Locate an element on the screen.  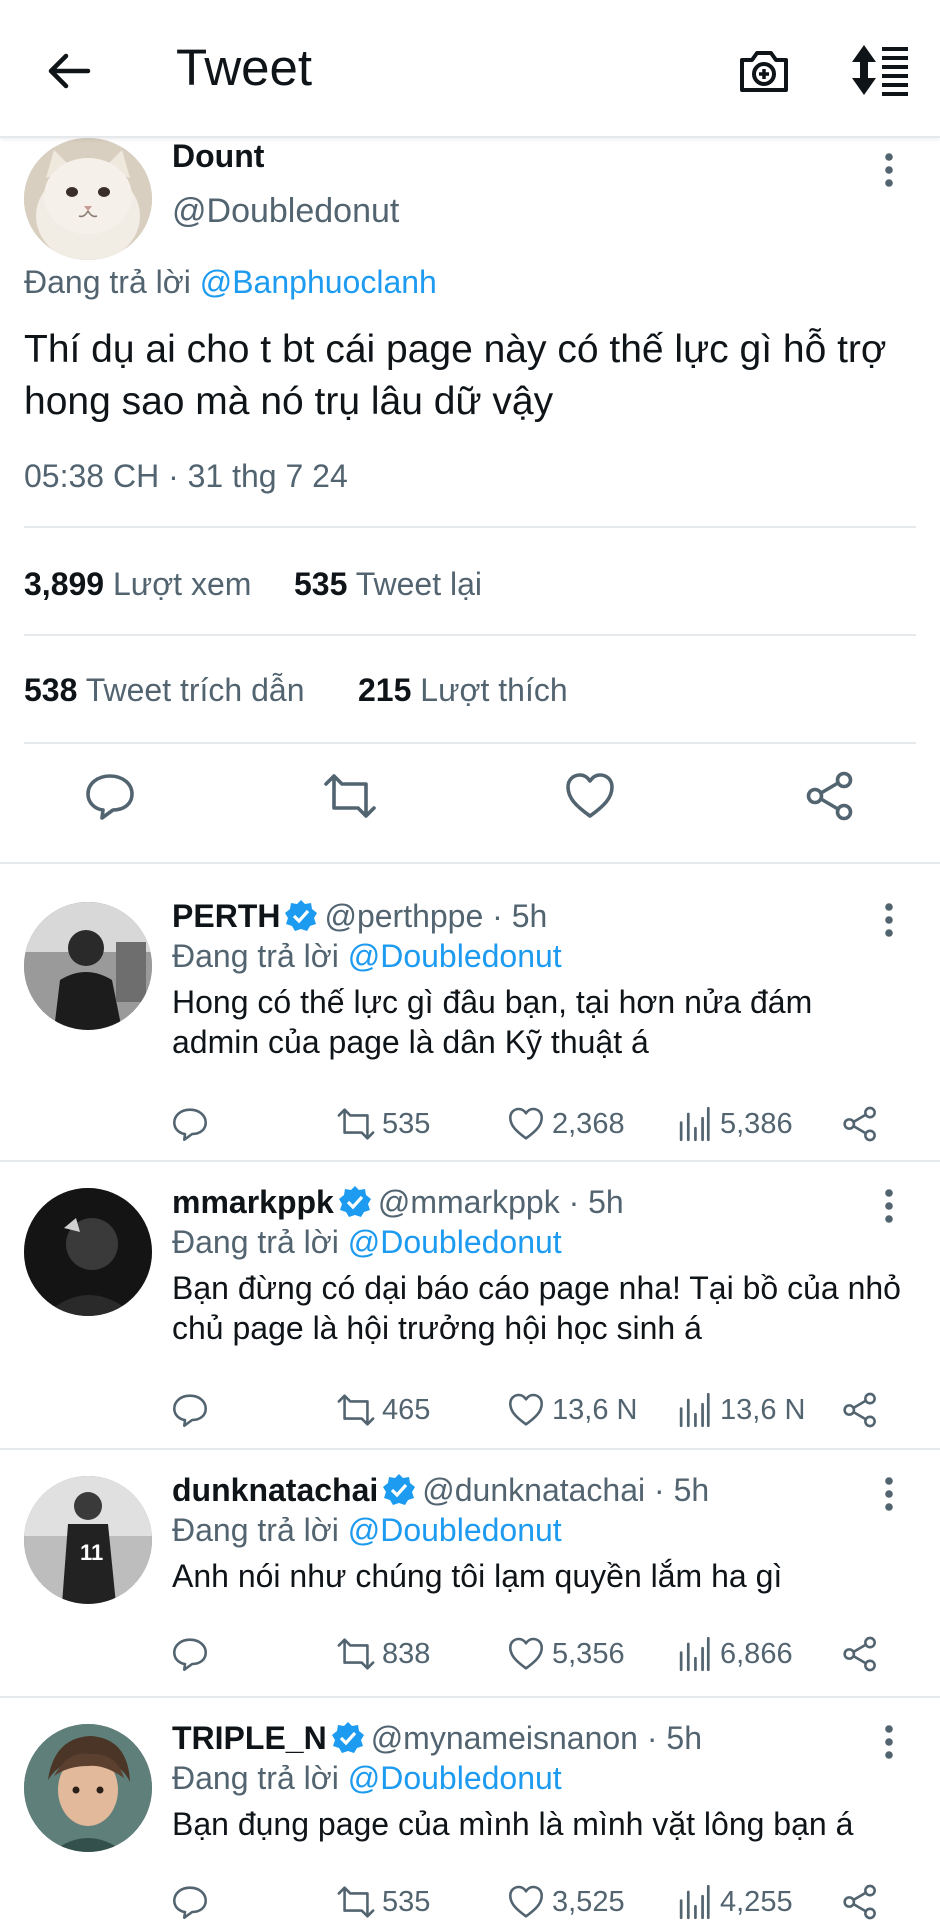
views-button: 6,866 is located at coordinates (733, 1654).